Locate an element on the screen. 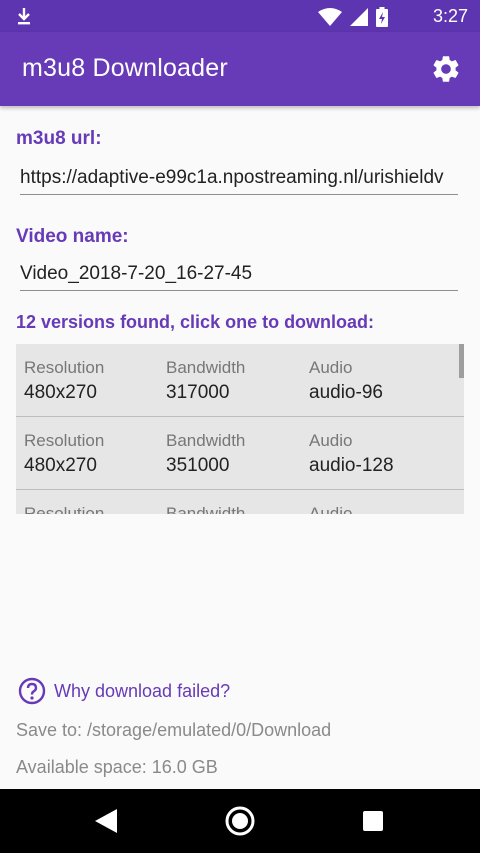 The image size is (480, 853). gear-icon is located at coordinates (446, 69).